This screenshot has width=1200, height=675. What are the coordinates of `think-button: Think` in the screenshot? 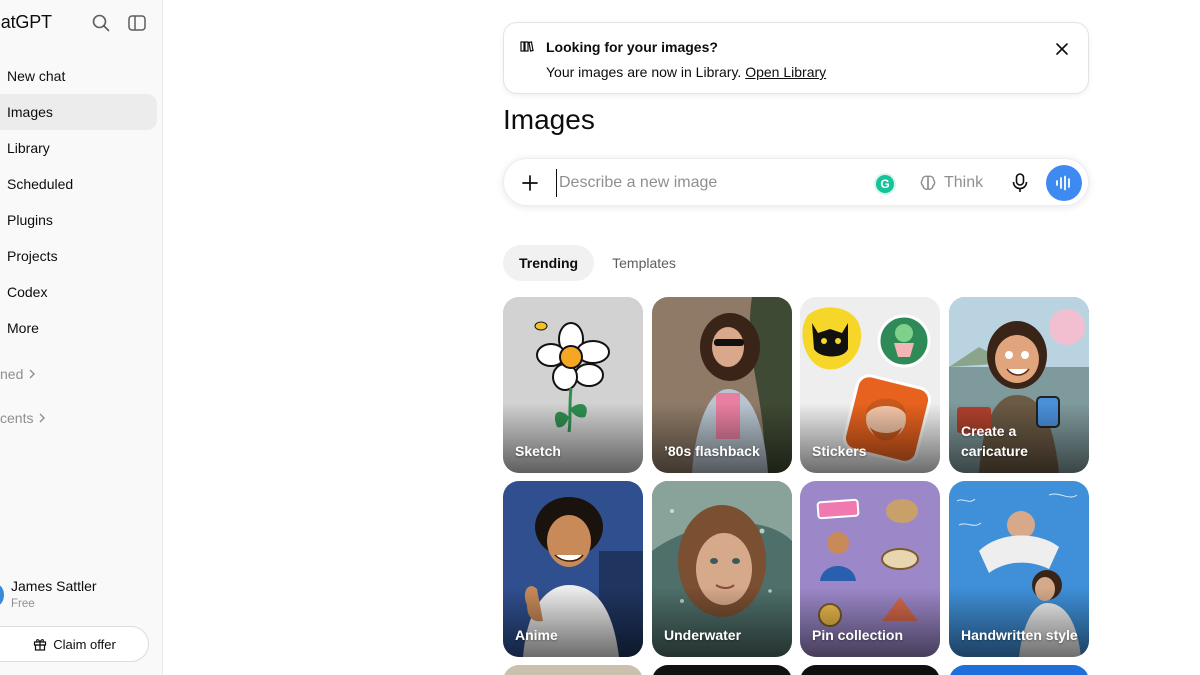 It's located at (951, 183).